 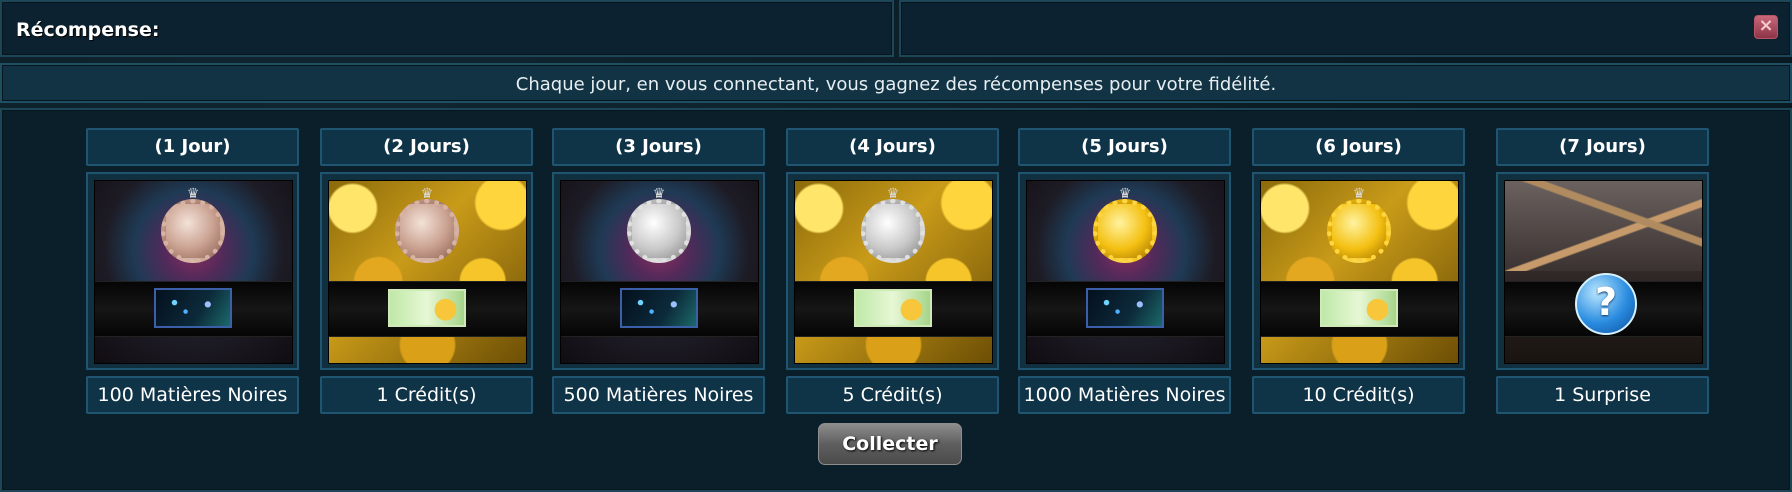 I want to click on title-bar-right: ×, so click(x=1345, y=28).